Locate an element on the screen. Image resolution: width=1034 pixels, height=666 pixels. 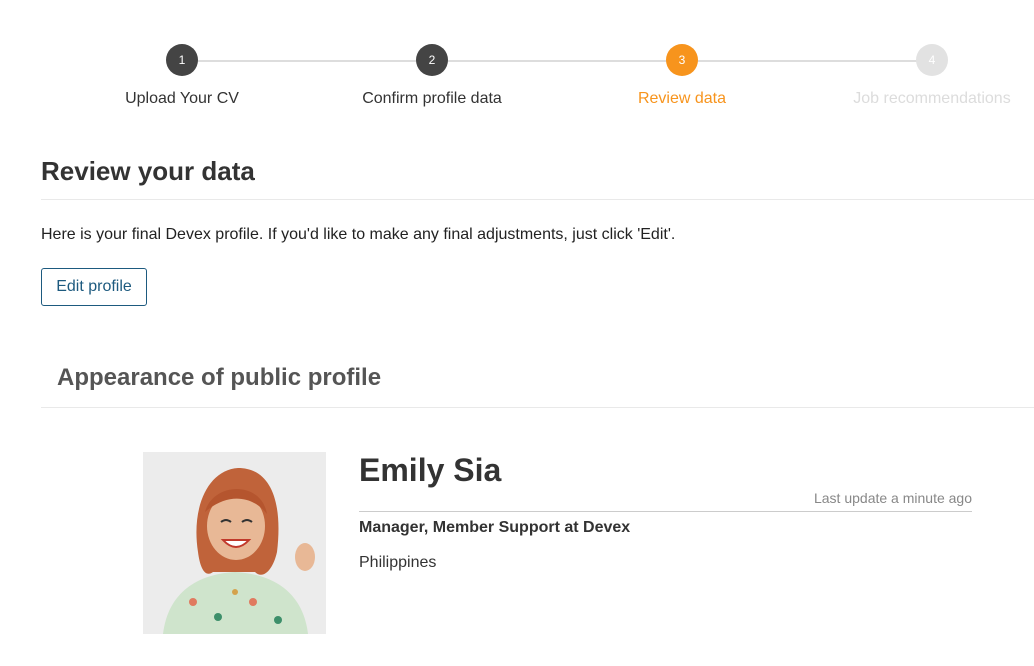
step-job-recommendations: 4 Job recommendations is located at coordinates (923, 76).